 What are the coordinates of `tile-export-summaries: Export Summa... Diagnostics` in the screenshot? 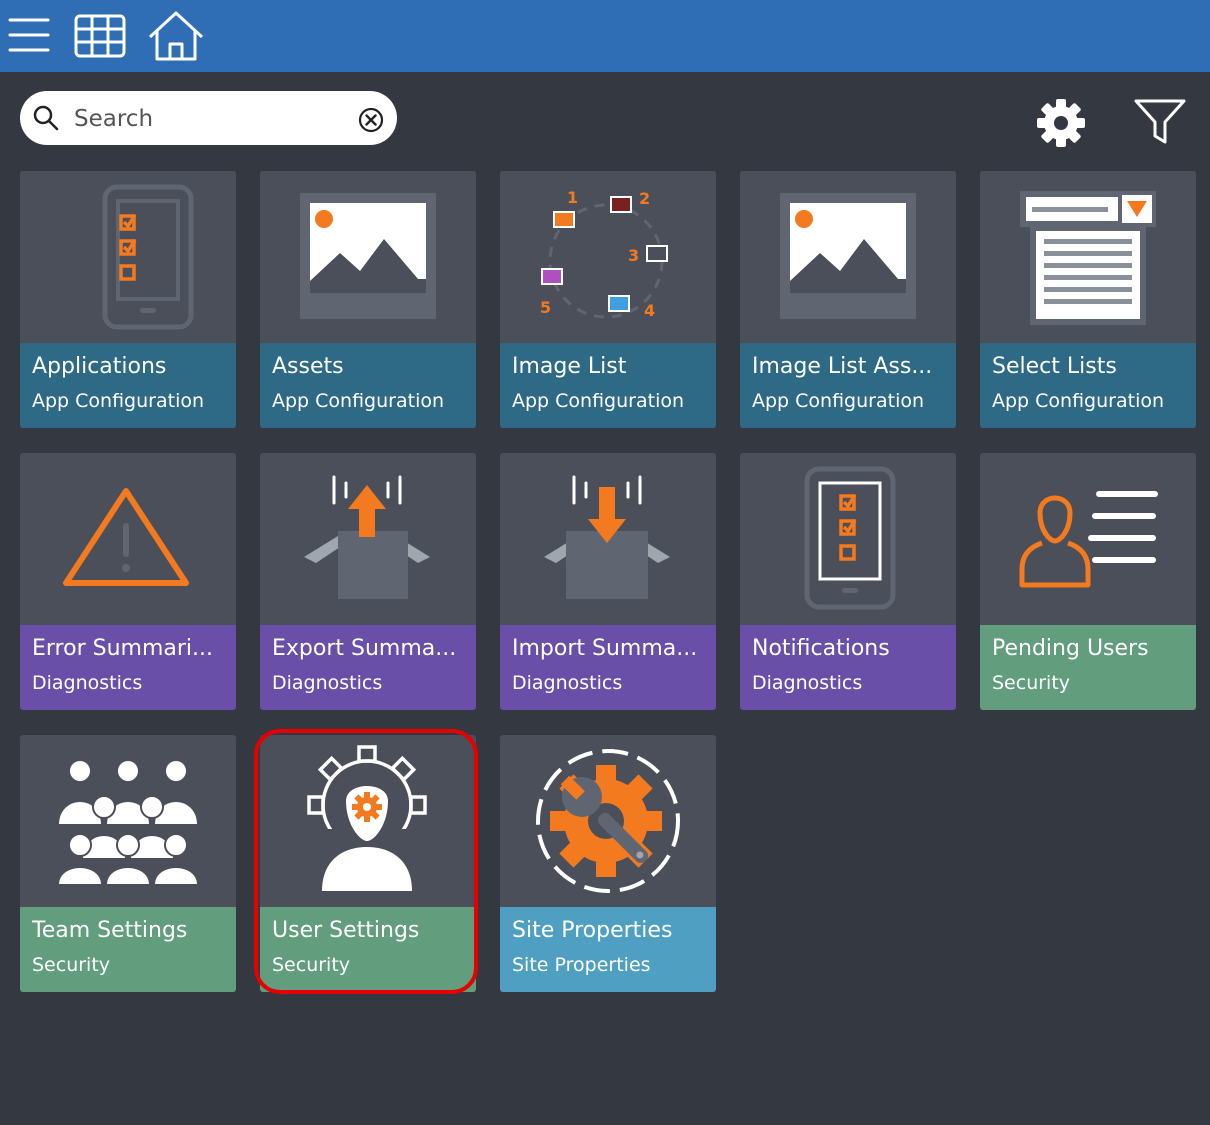 It's located at (368, 581).